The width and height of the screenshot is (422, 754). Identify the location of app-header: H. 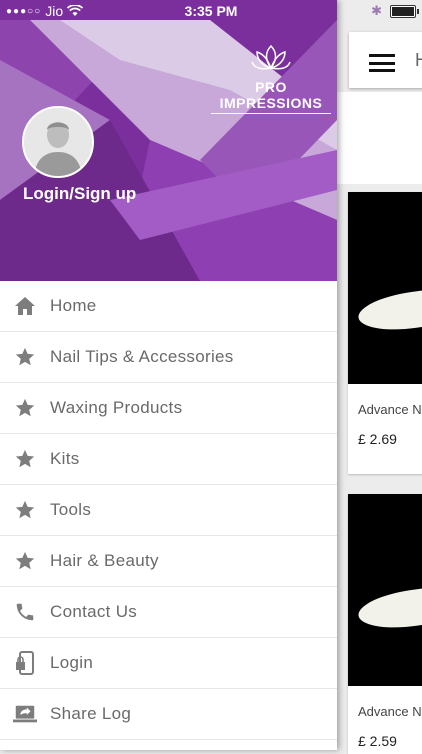
(385, 60).